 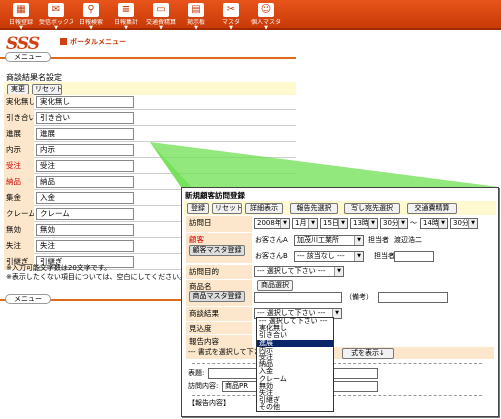 I want to click on format-show-button: 式を表示↓, so click(x=368, y=353).